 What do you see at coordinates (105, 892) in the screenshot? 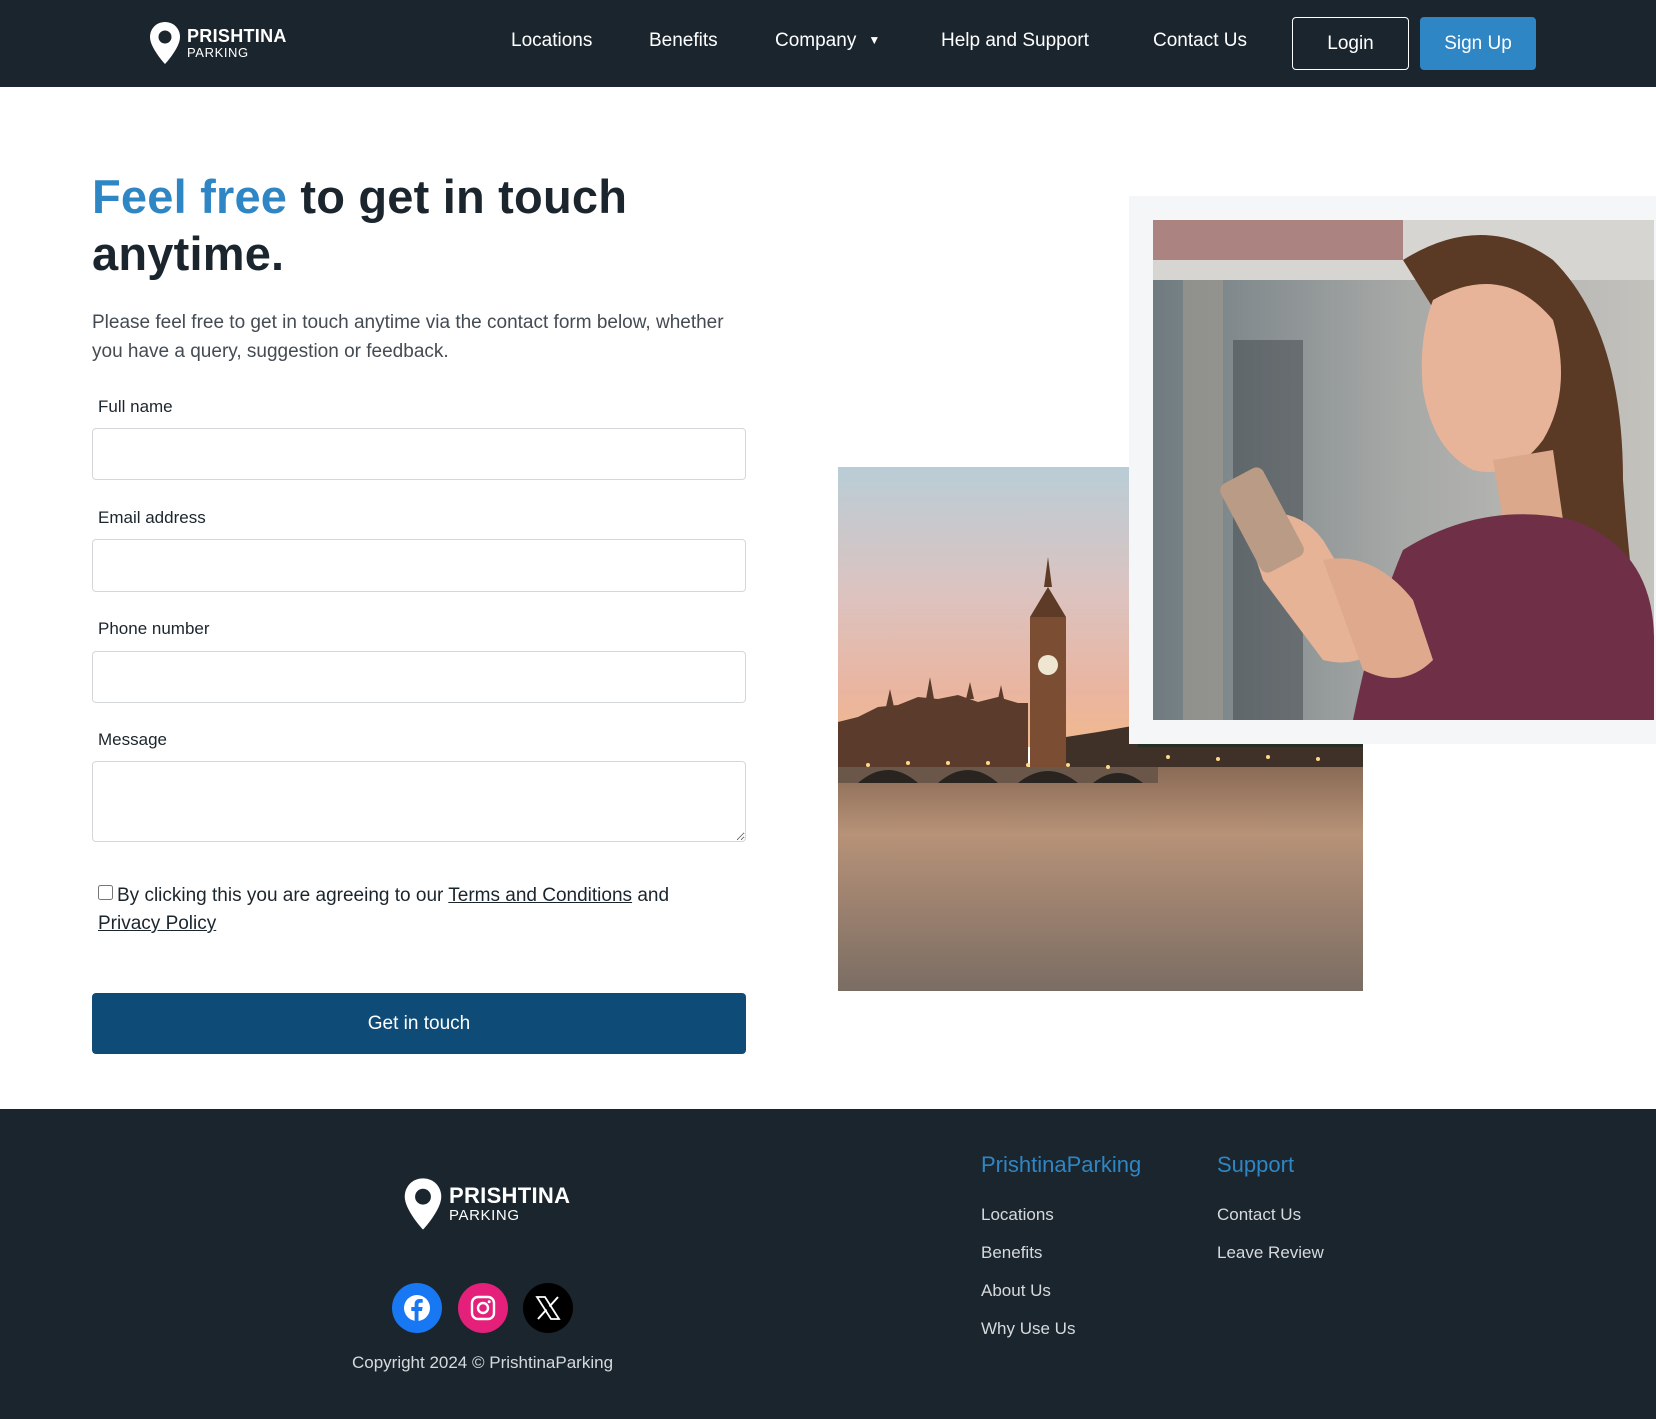
I see `consent-checkbox` at bounding box center [105, 892].